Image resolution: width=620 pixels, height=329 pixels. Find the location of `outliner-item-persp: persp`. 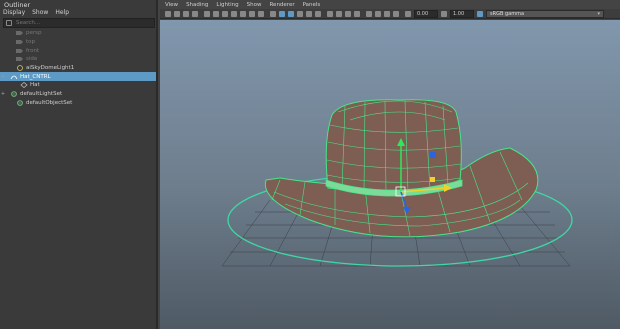

outliner-item-persp: persp is located at coordinates (78, 33).